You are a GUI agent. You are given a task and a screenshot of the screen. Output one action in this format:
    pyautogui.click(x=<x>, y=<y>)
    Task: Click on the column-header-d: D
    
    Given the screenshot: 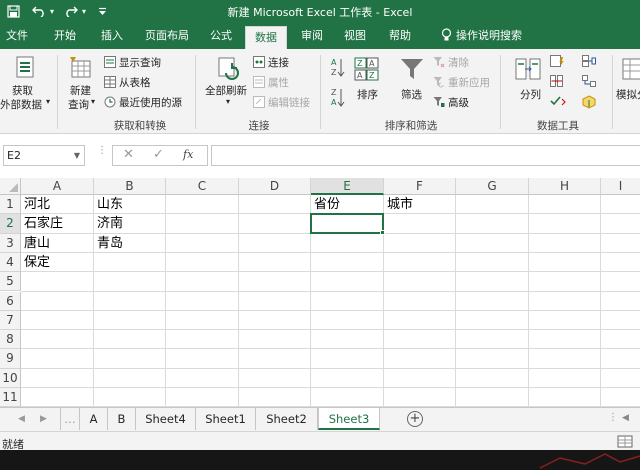 What is the action you would take?
    pyautogui.click(x=275, y=186)
    